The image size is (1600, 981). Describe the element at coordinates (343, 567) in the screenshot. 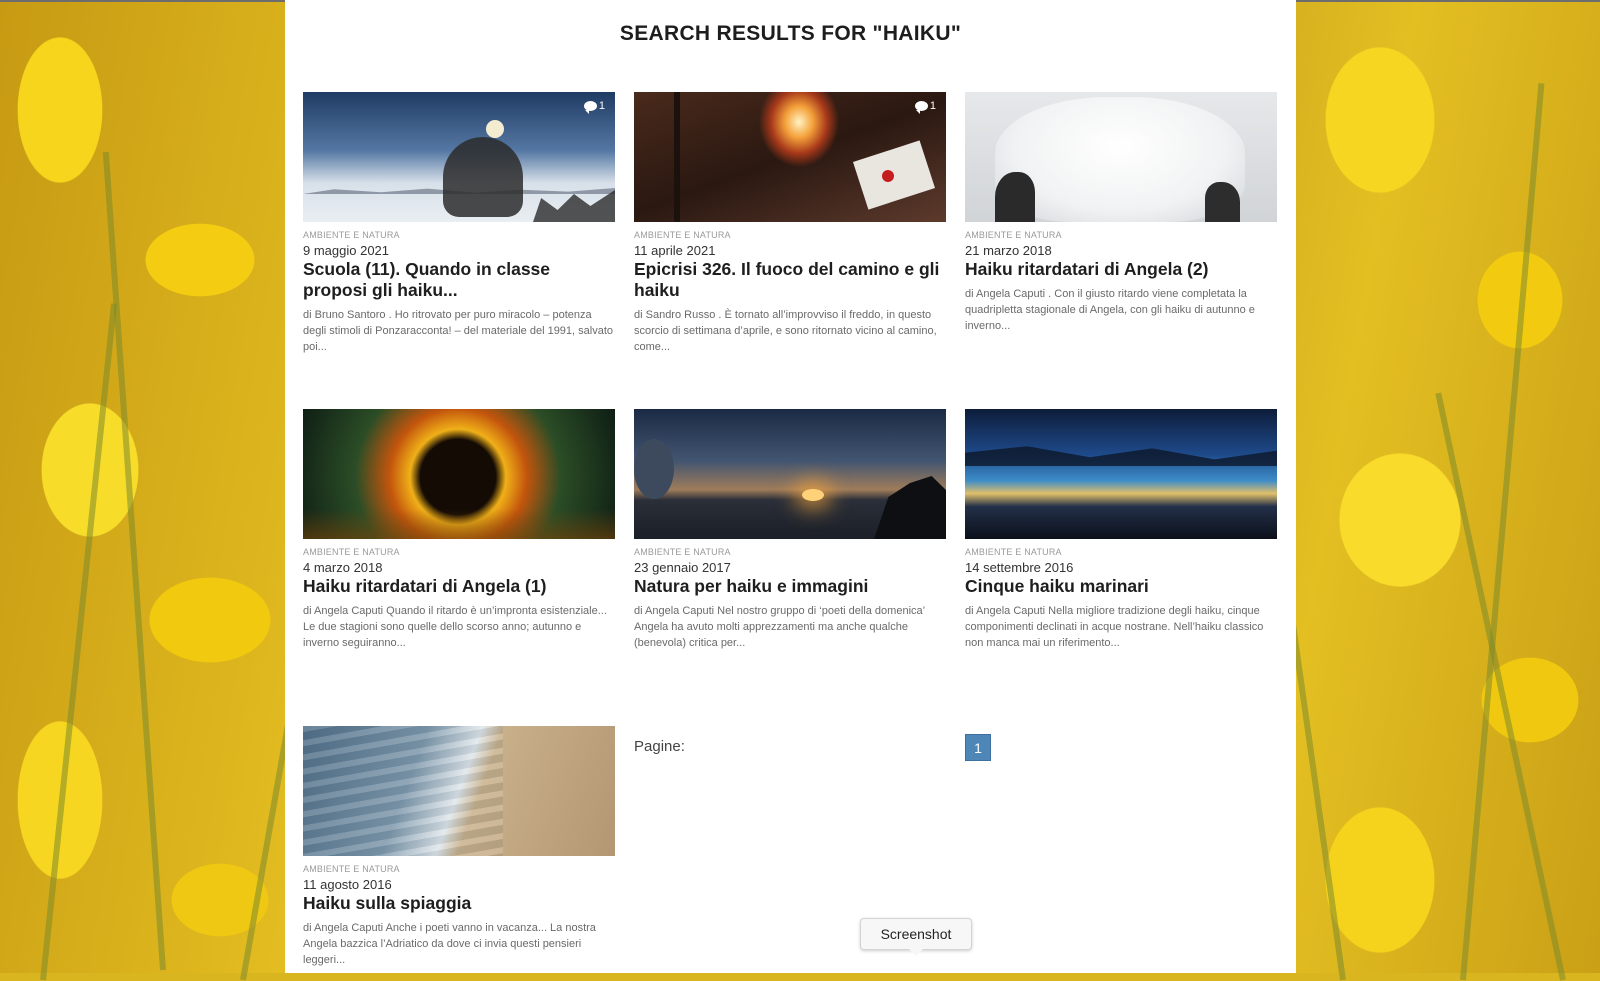

I see `result-date: 4 marzo 2018` at that location.